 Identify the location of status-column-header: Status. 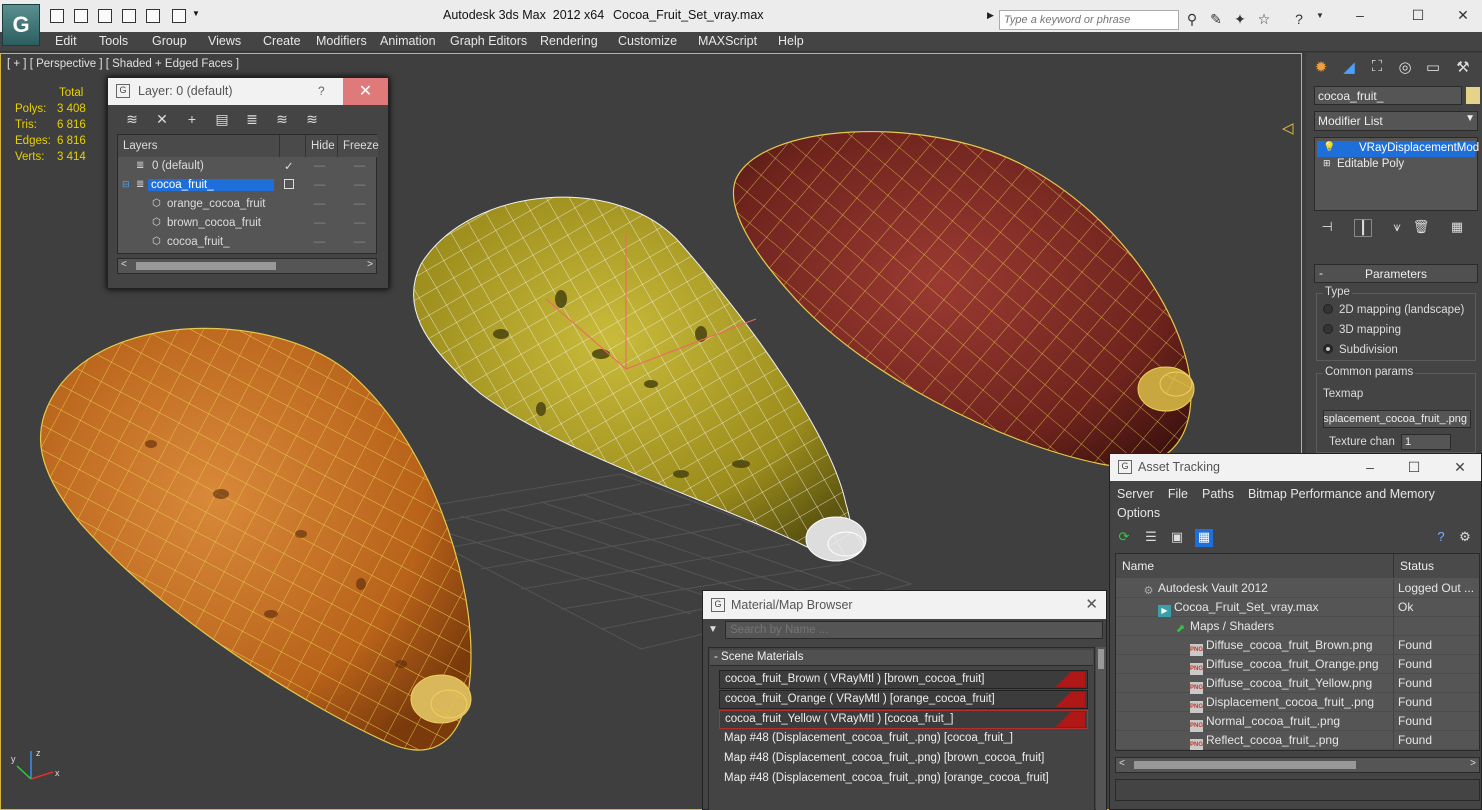
(1436, 566).